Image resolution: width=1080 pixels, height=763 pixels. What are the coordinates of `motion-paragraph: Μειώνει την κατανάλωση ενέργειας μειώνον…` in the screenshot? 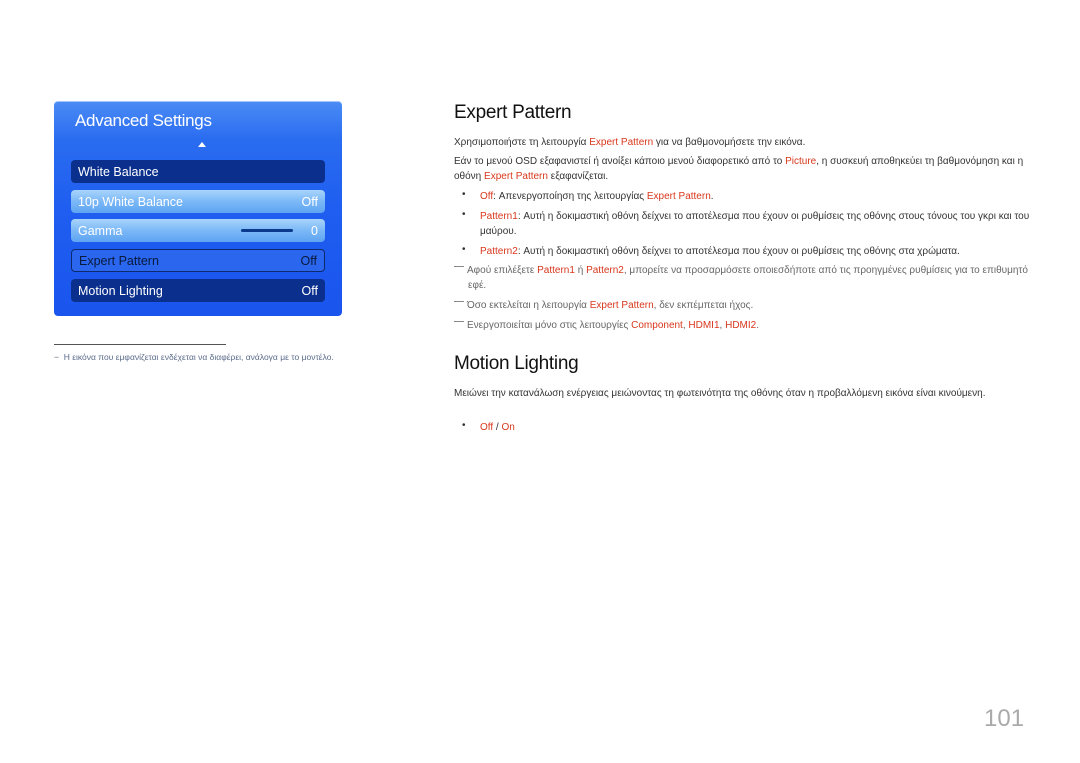 It's located at (720, 393).